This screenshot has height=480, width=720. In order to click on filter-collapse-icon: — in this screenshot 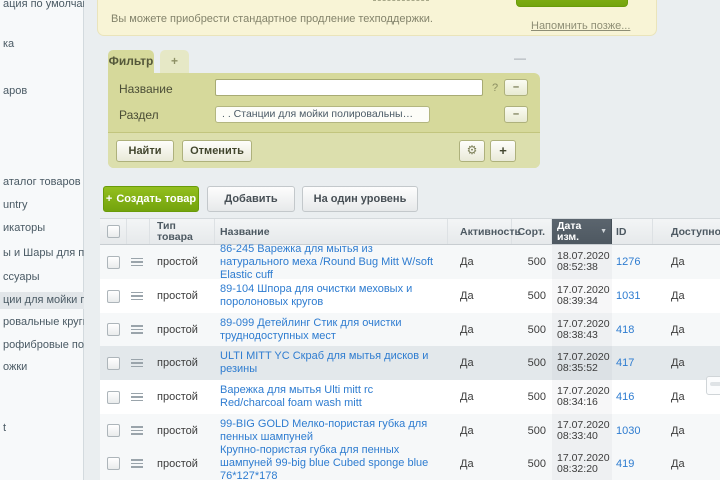, I will do `click(520, 58)`.